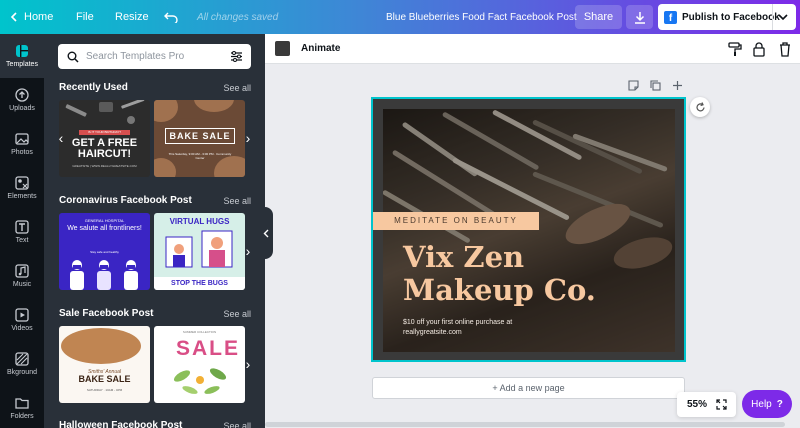 This screenshot has width=800, height=428. I want to click on facebook-icon: f, so click(670, 17).